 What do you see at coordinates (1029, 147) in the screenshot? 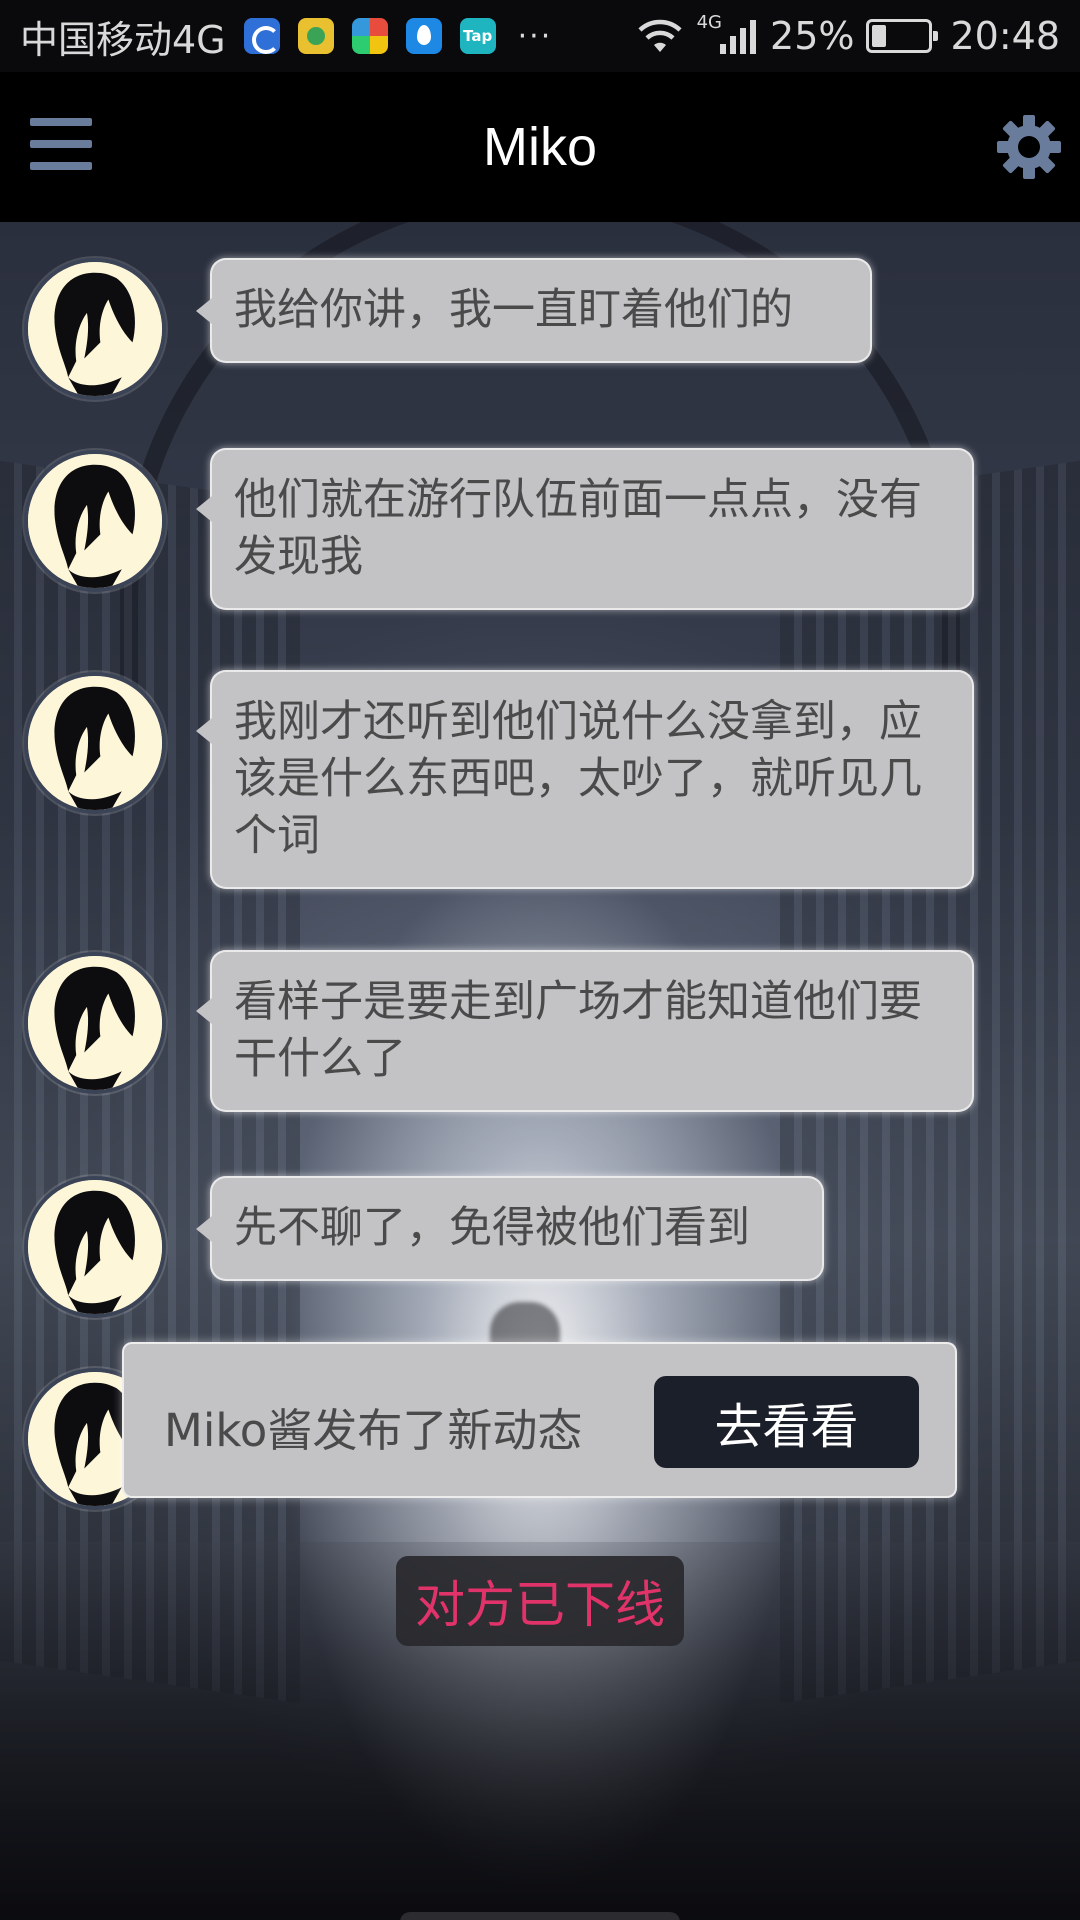
I see `settings-gear-icon` at bounding box center [1029, 147].